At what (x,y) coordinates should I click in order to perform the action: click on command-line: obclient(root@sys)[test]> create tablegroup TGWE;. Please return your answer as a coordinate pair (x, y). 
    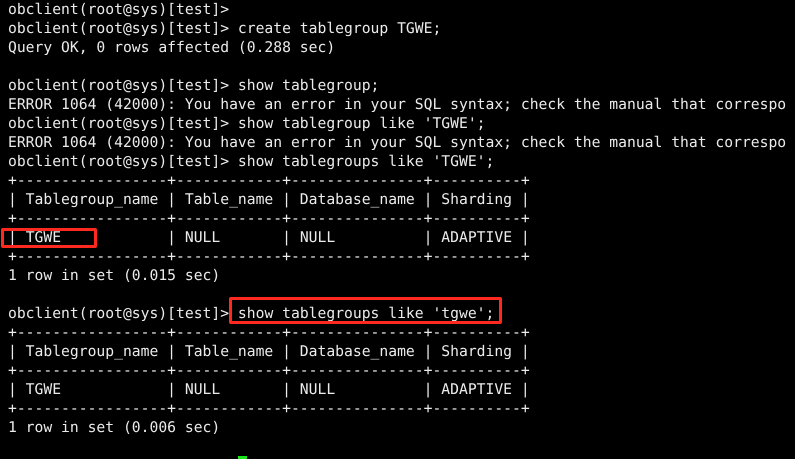
    Looking at the image, I should click on (225, 28).